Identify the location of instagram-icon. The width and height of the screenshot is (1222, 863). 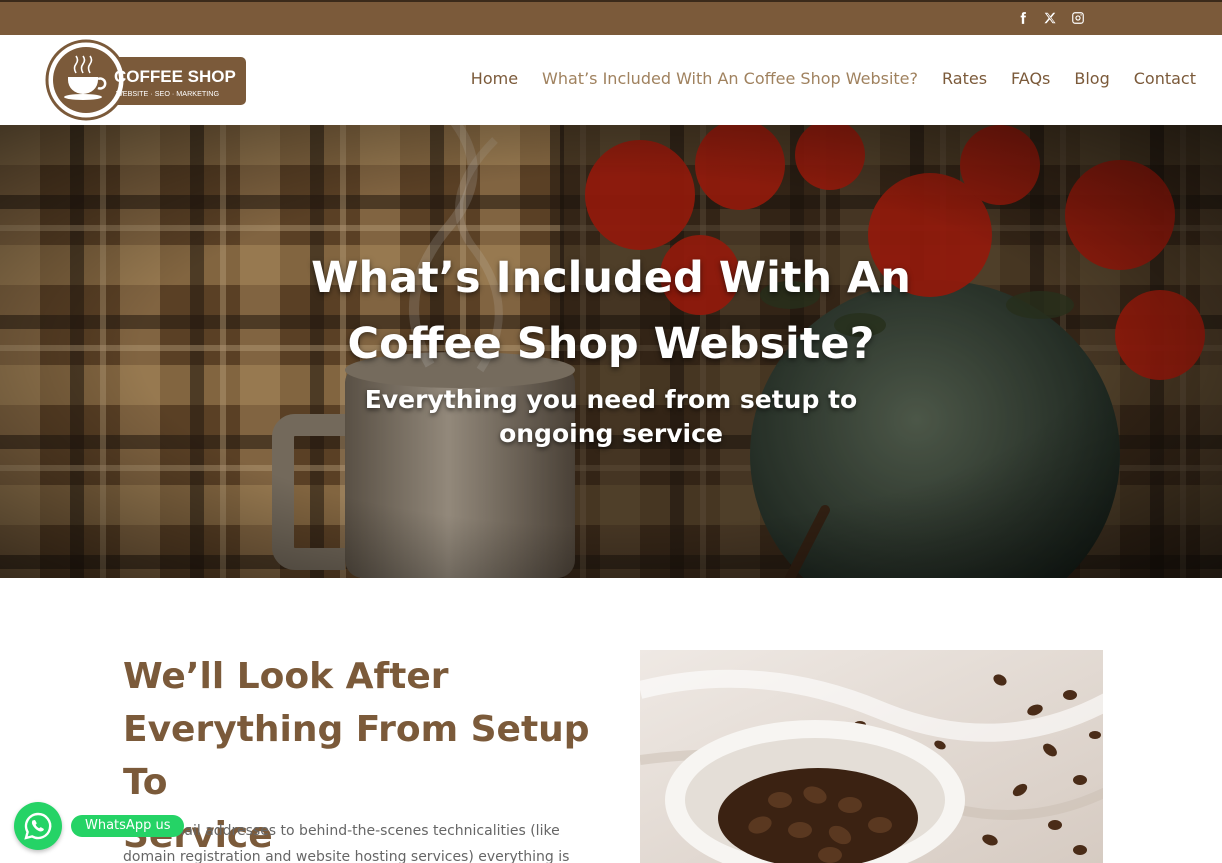
(1078, 18).